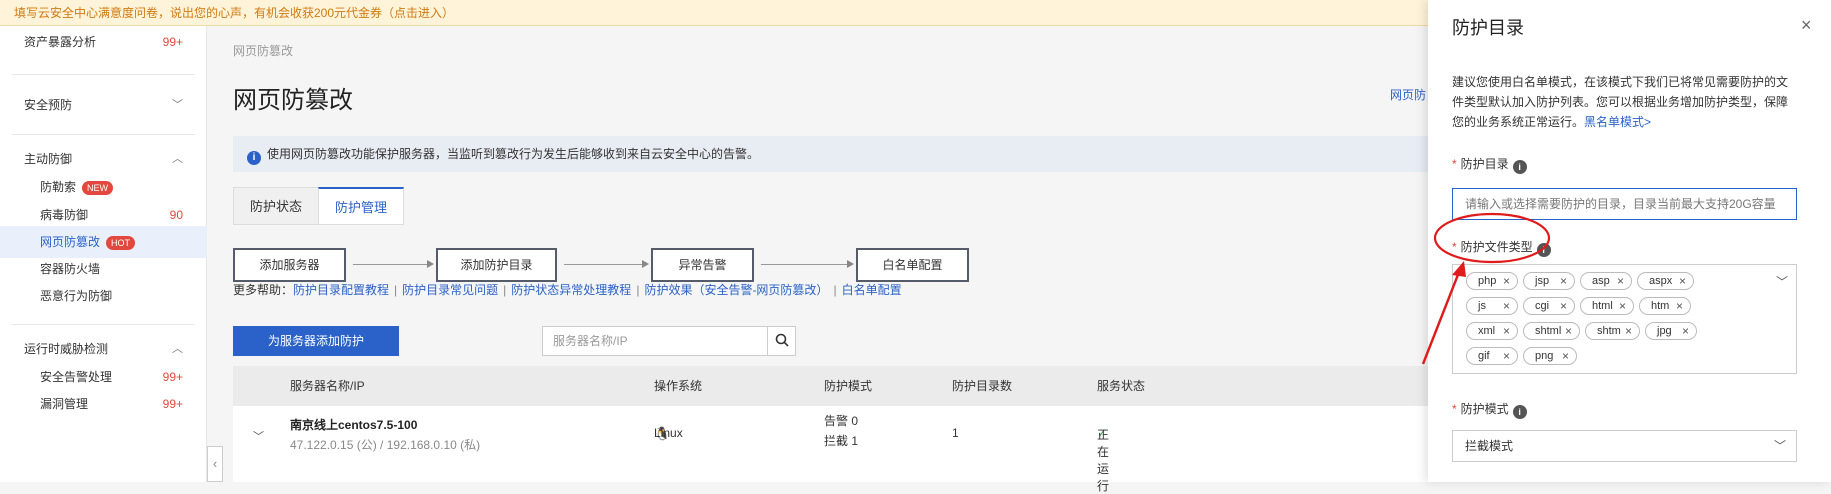 Image resolution: width=1831 pixels, height=494 pixels. What do you see at coordinates (1660, 306) in the screenshot?
I see `tag-label: htm` at bounding box center [1660, 306].